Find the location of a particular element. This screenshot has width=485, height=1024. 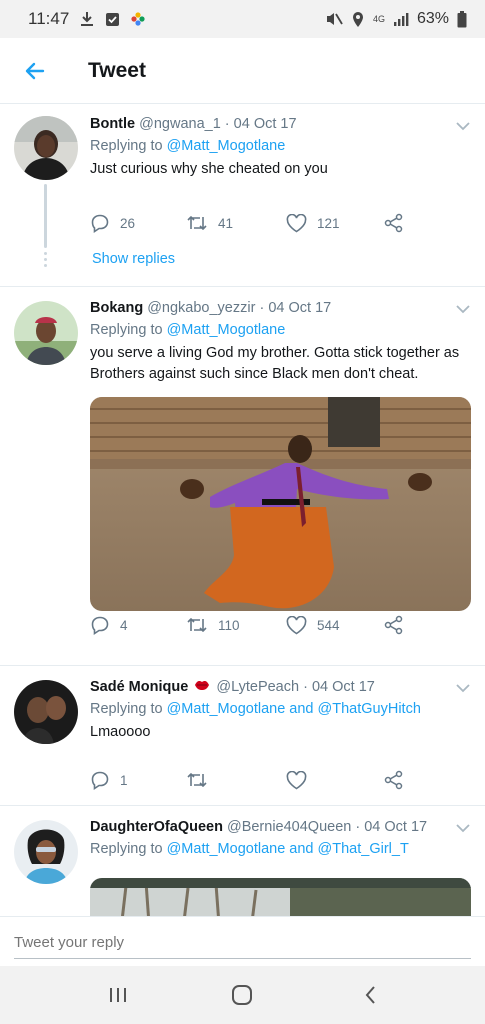

recent-apps-icon is located at coordinates (118, 995).